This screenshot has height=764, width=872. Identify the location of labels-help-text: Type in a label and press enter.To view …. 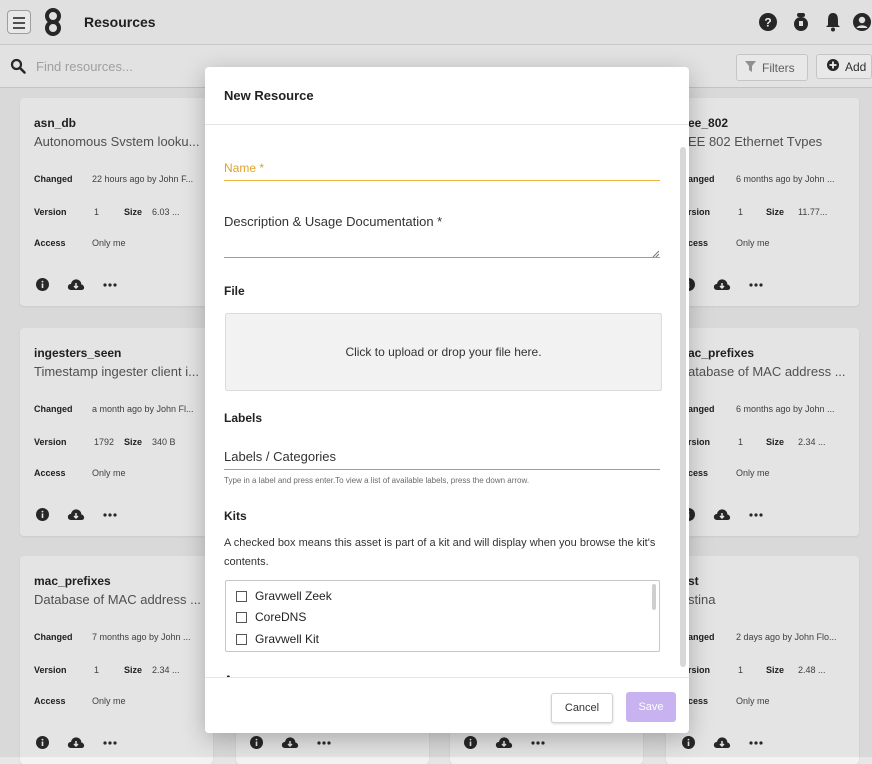
(377, 480).